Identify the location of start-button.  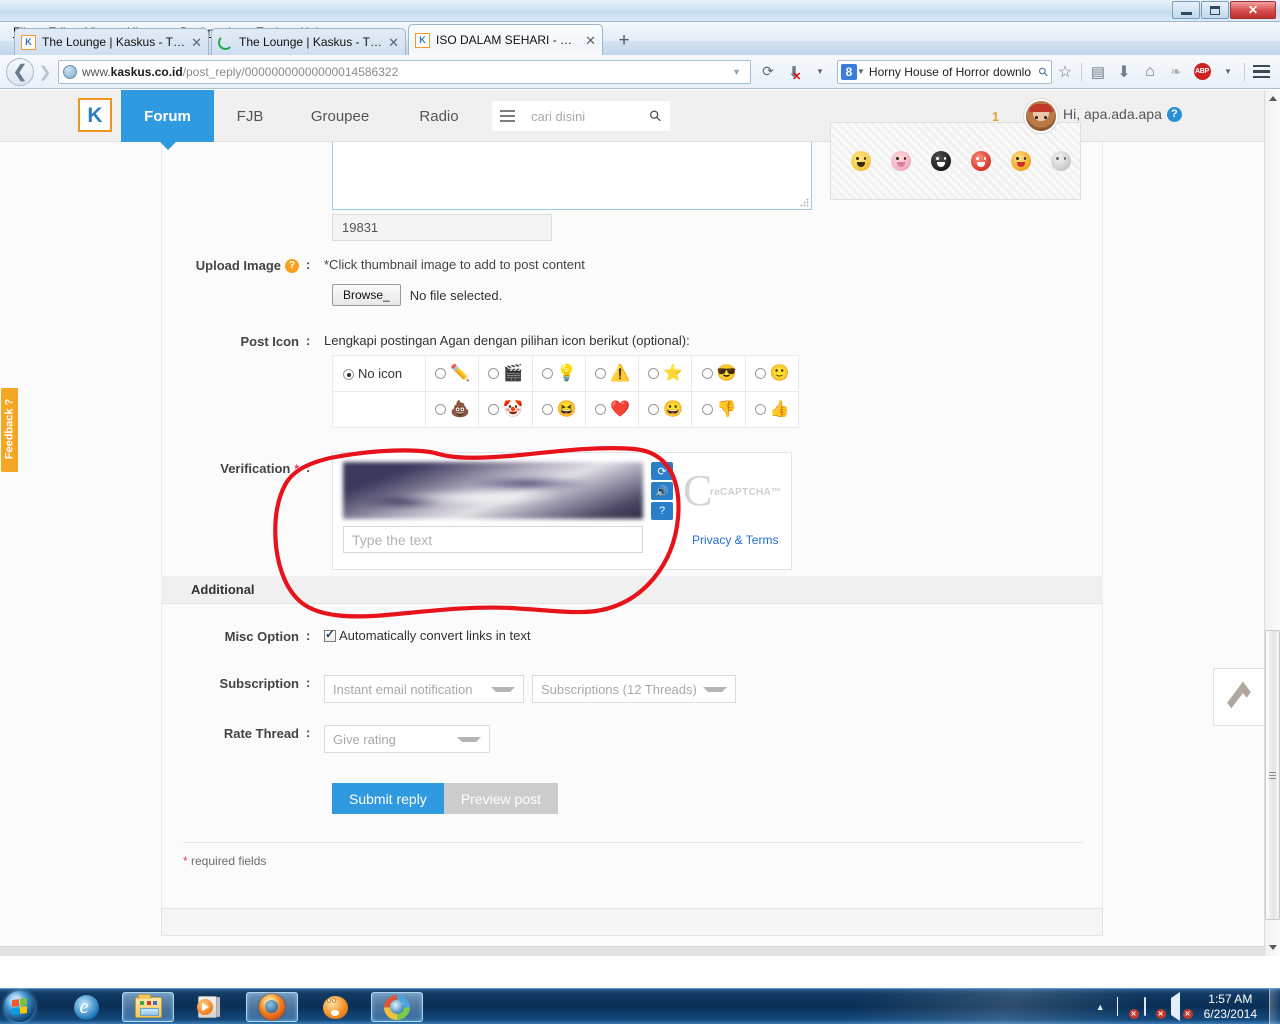
(19, 1006).